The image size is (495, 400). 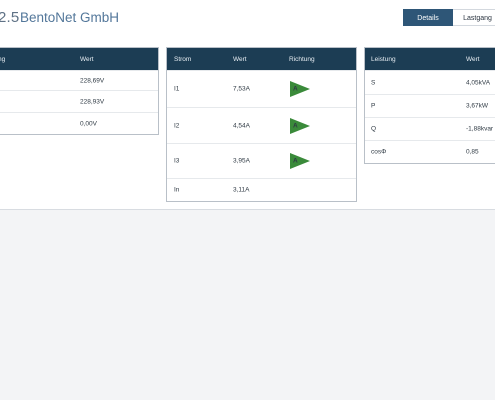 I want to click on table-row: 228,93V, so click(x=79, y=101).